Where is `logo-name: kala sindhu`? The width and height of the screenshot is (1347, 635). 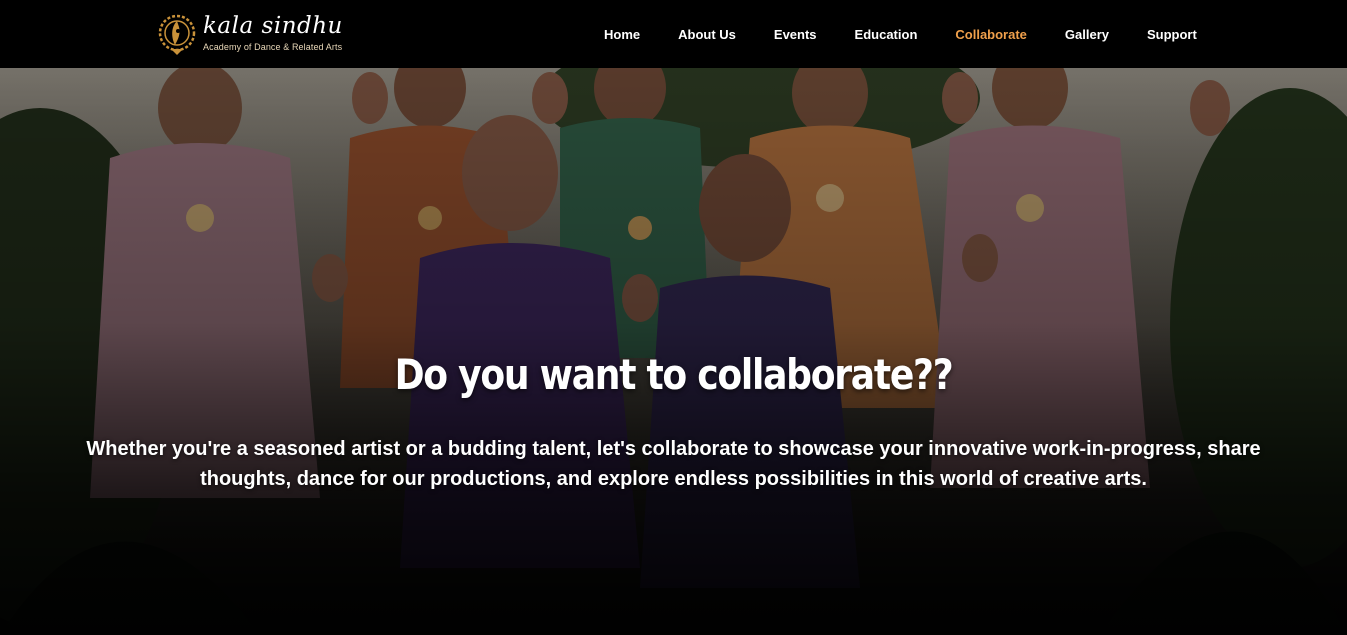 logo-name: kala sindhu is located at coordinates (273, 25).